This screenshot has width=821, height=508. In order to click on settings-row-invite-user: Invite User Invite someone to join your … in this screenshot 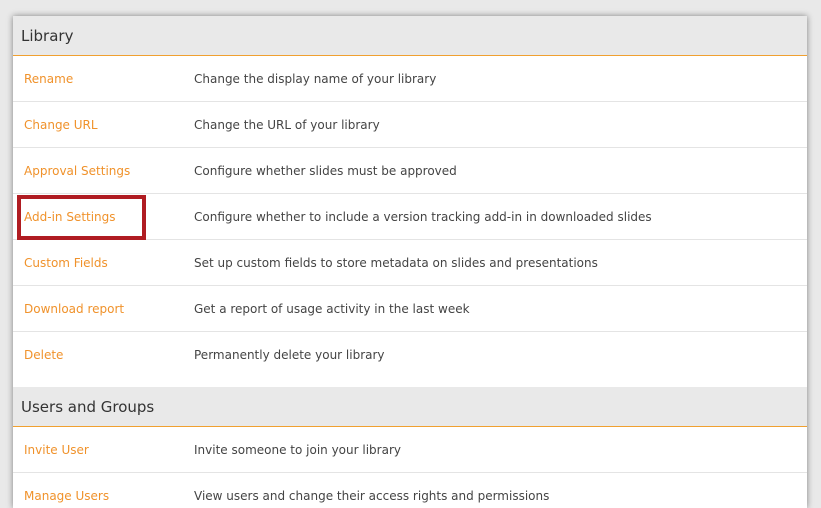, I will do `click(410, 450)`.